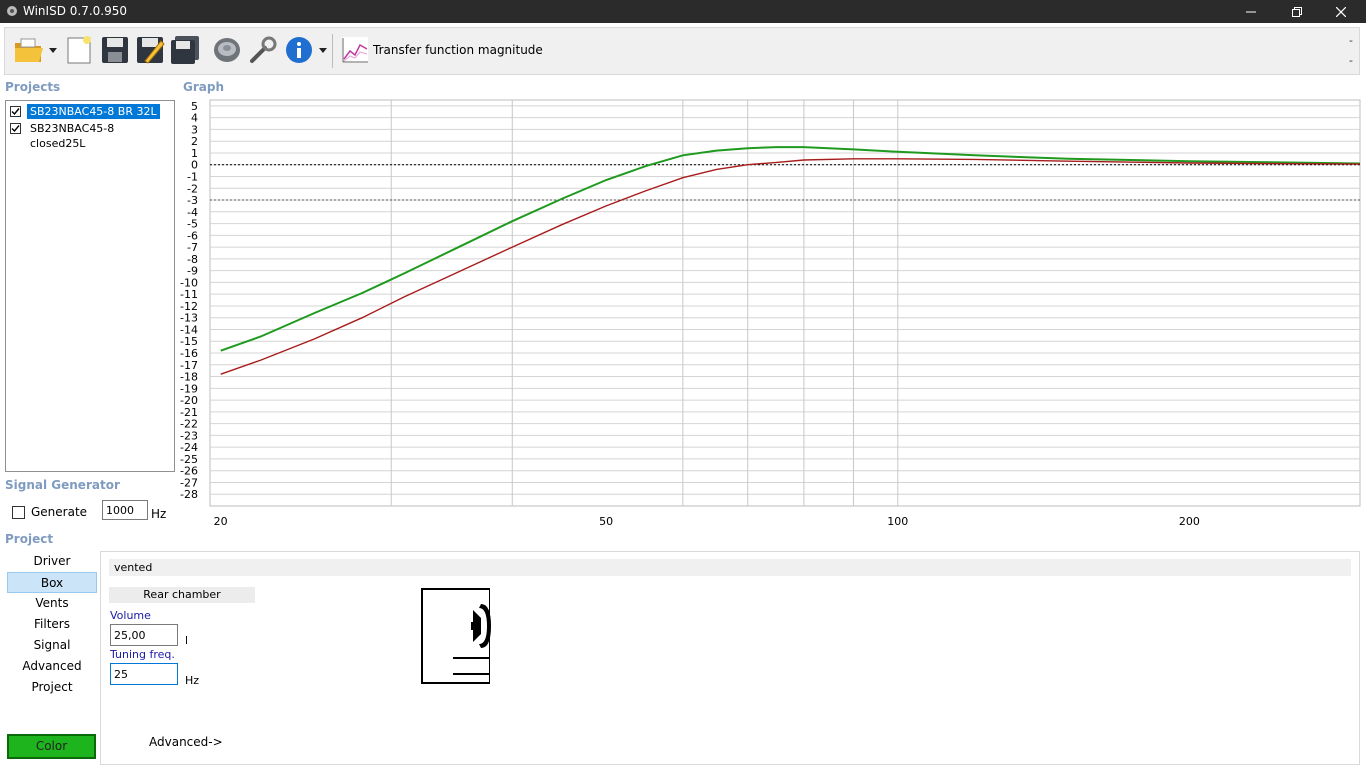  Describe the element at coordinates (52, 687) in the screenshot. I see `nav-project: Project` at that location.